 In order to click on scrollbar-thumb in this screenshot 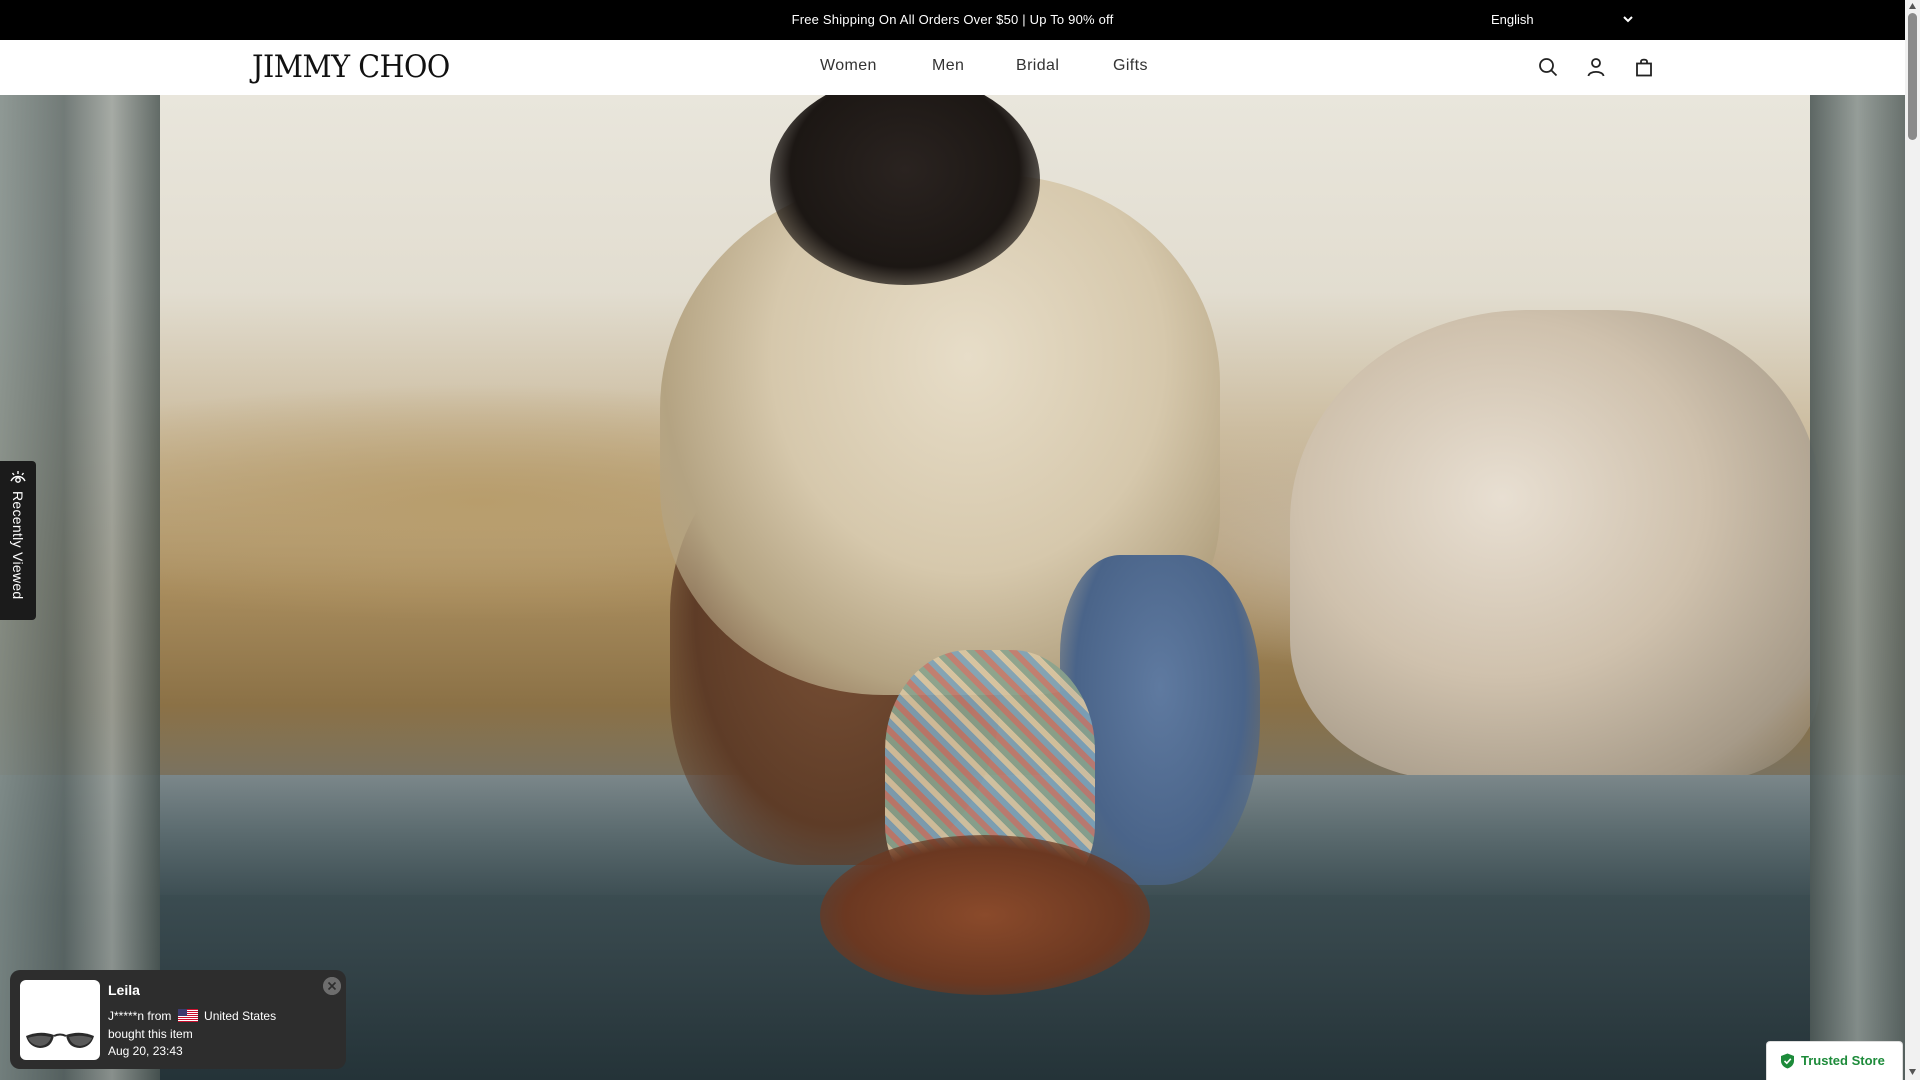, I will do `click(1912, 76)`.